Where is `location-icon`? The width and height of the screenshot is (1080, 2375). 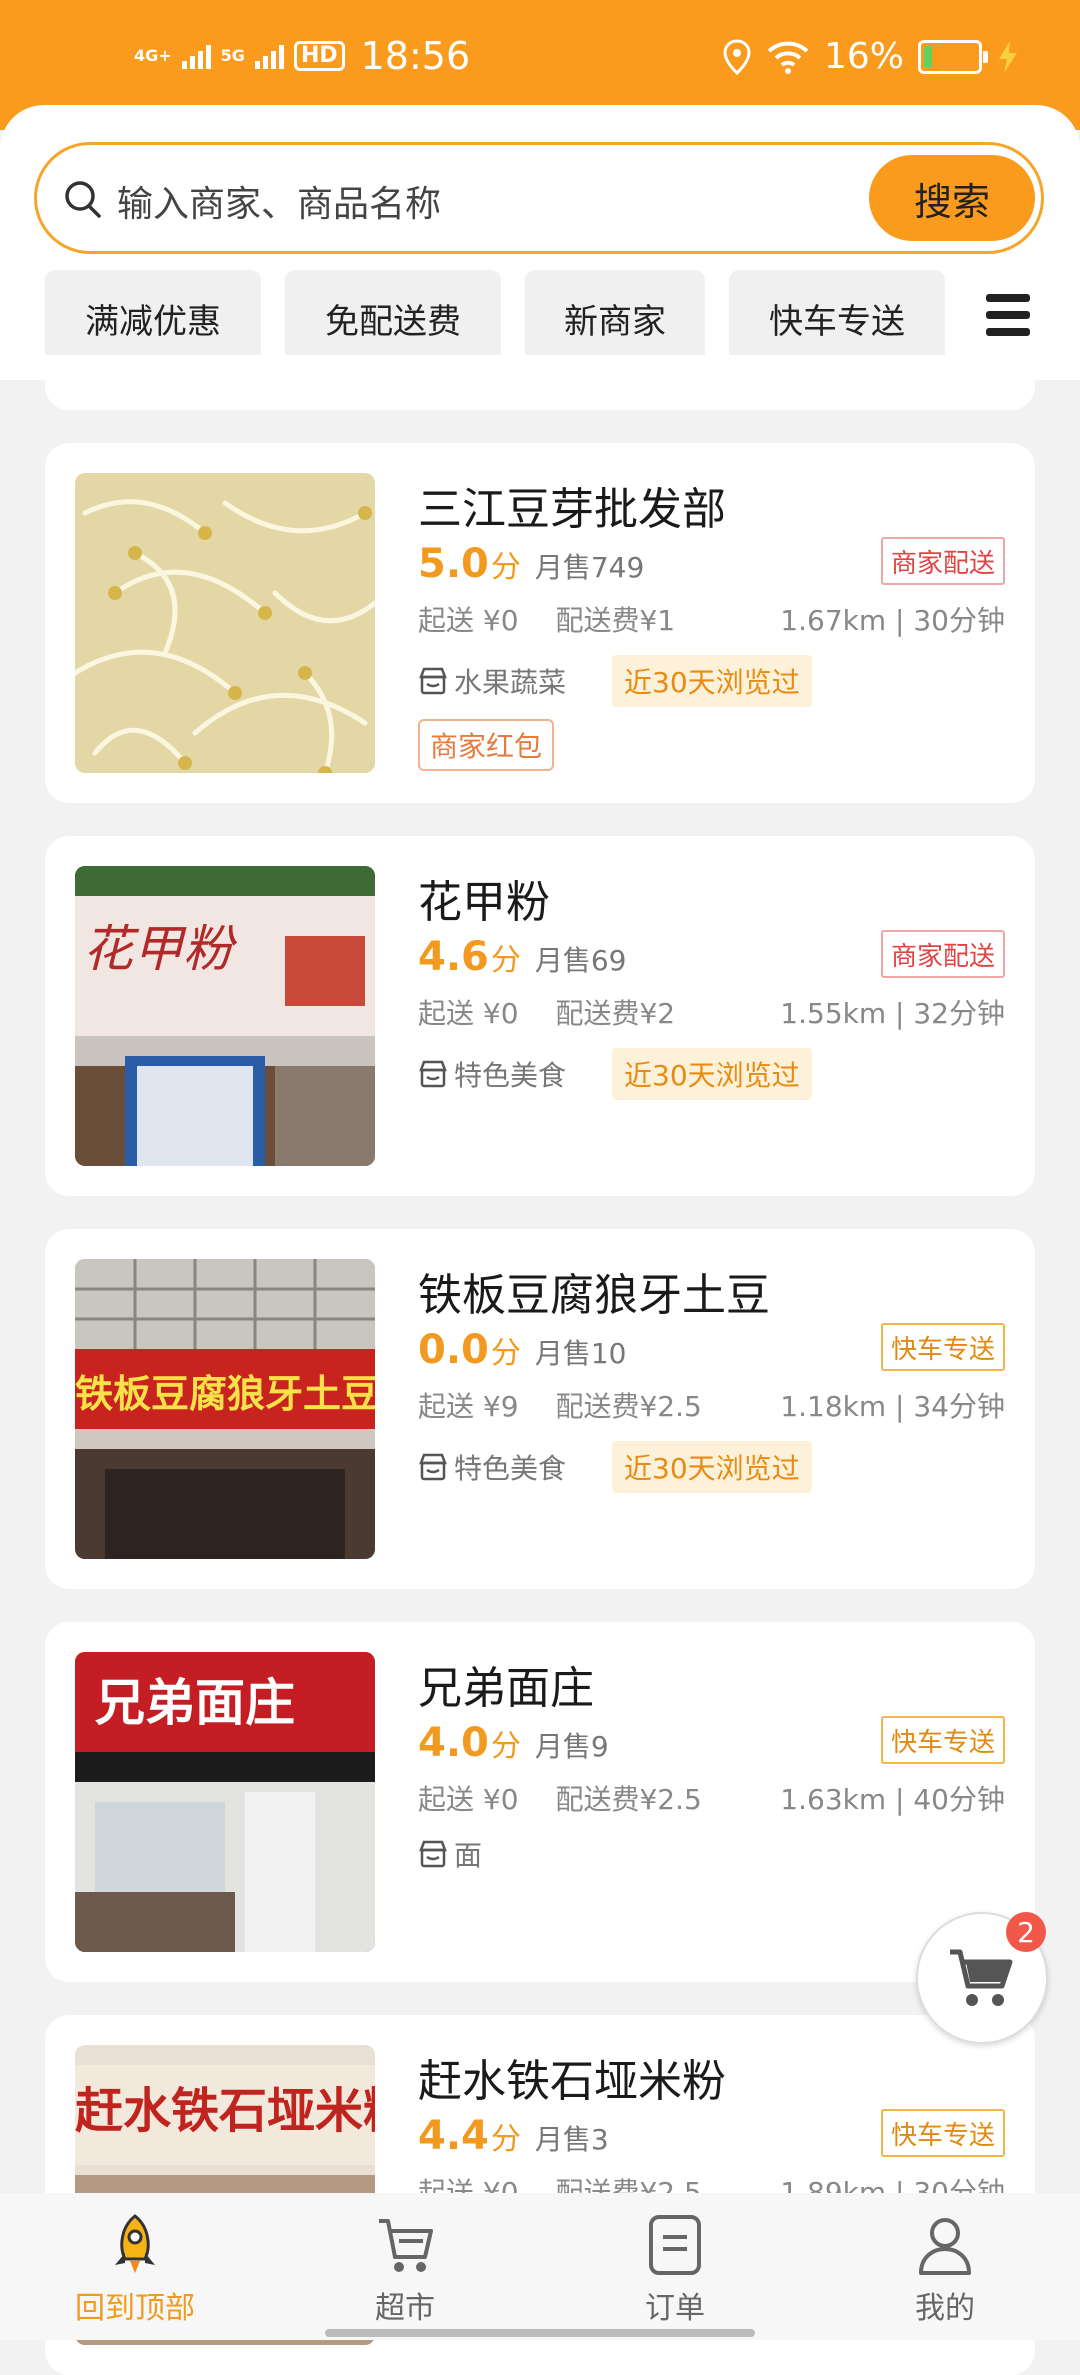 location-icon is located at coordinates (737, 56).